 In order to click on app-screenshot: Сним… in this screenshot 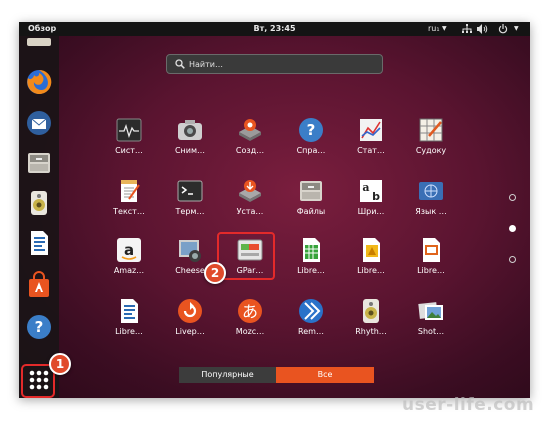, I will do `click(190, 143)`.